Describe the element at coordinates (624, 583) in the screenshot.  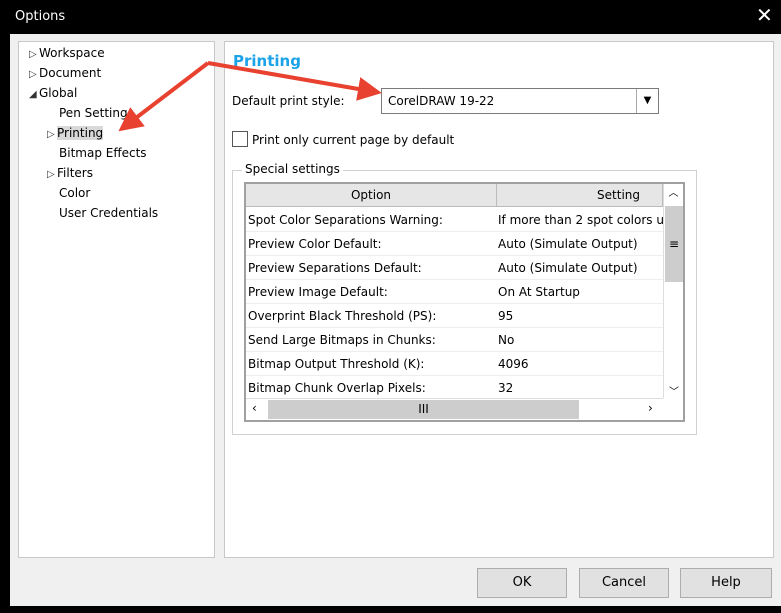
I see `cancel-button: Cancel` at that location.